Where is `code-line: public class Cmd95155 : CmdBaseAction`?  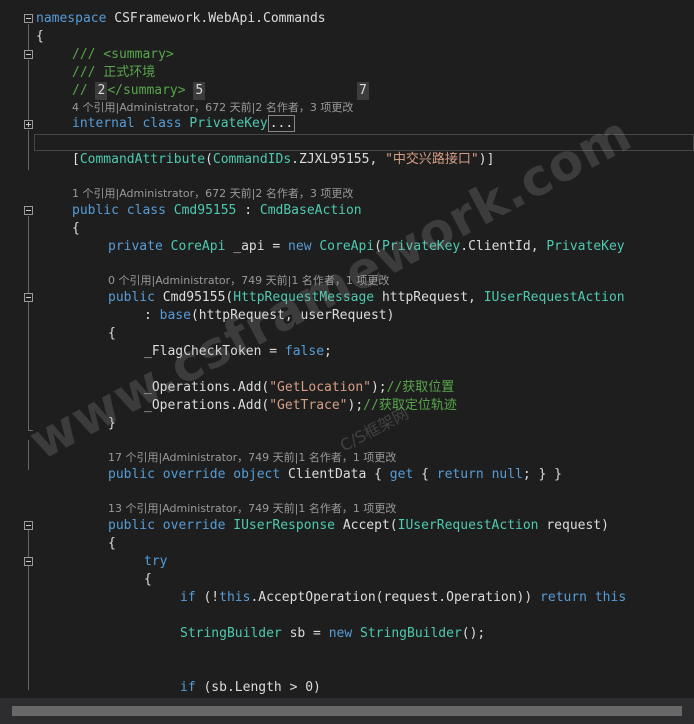 code-line: public class Cmd95155 : CmdBaseAction is located at coordinates (217, 211).